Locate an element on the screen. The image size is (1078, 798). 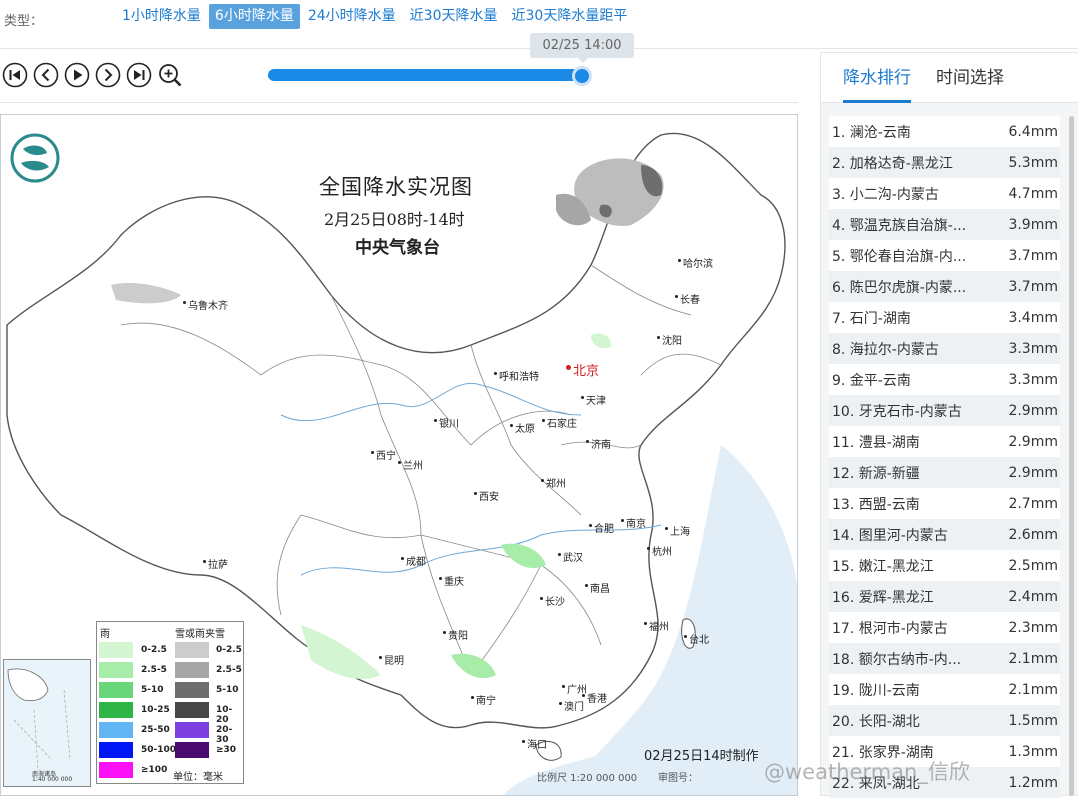
station-name: 2. 加格达奇-黑龙江 is located at coordinates (892, 163).